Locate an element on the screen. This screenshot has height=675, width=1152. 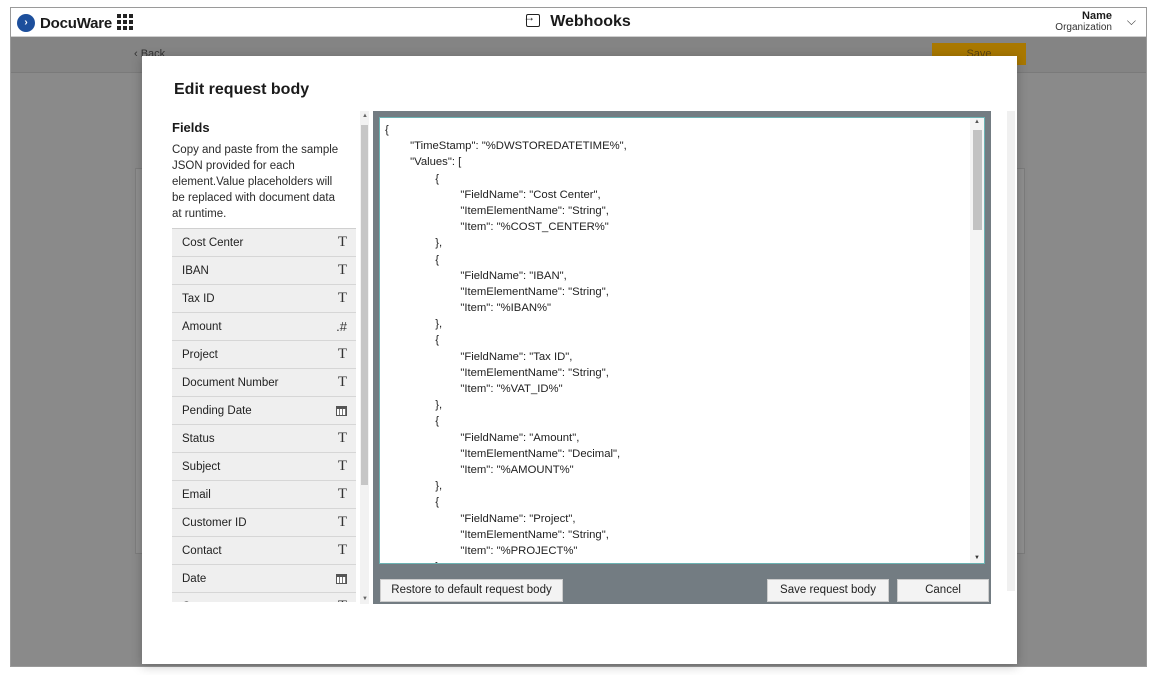
field-item: Amount .# is located at coordinates (264, 327).